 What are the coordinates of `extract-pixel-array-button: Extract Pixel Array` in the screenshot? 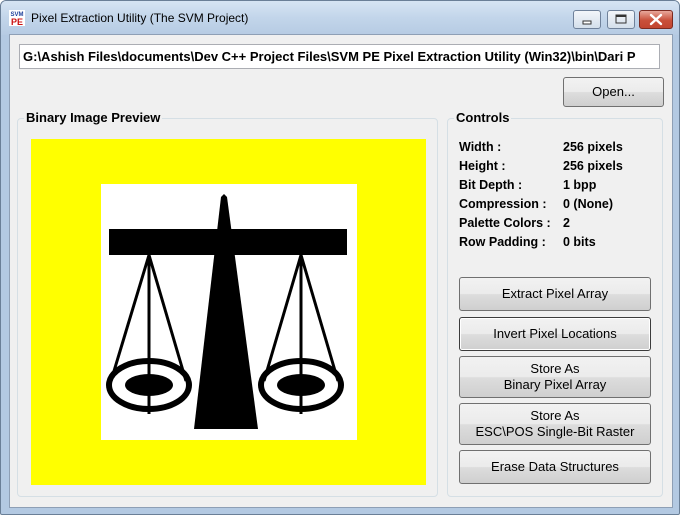 It's located at (555, 294).